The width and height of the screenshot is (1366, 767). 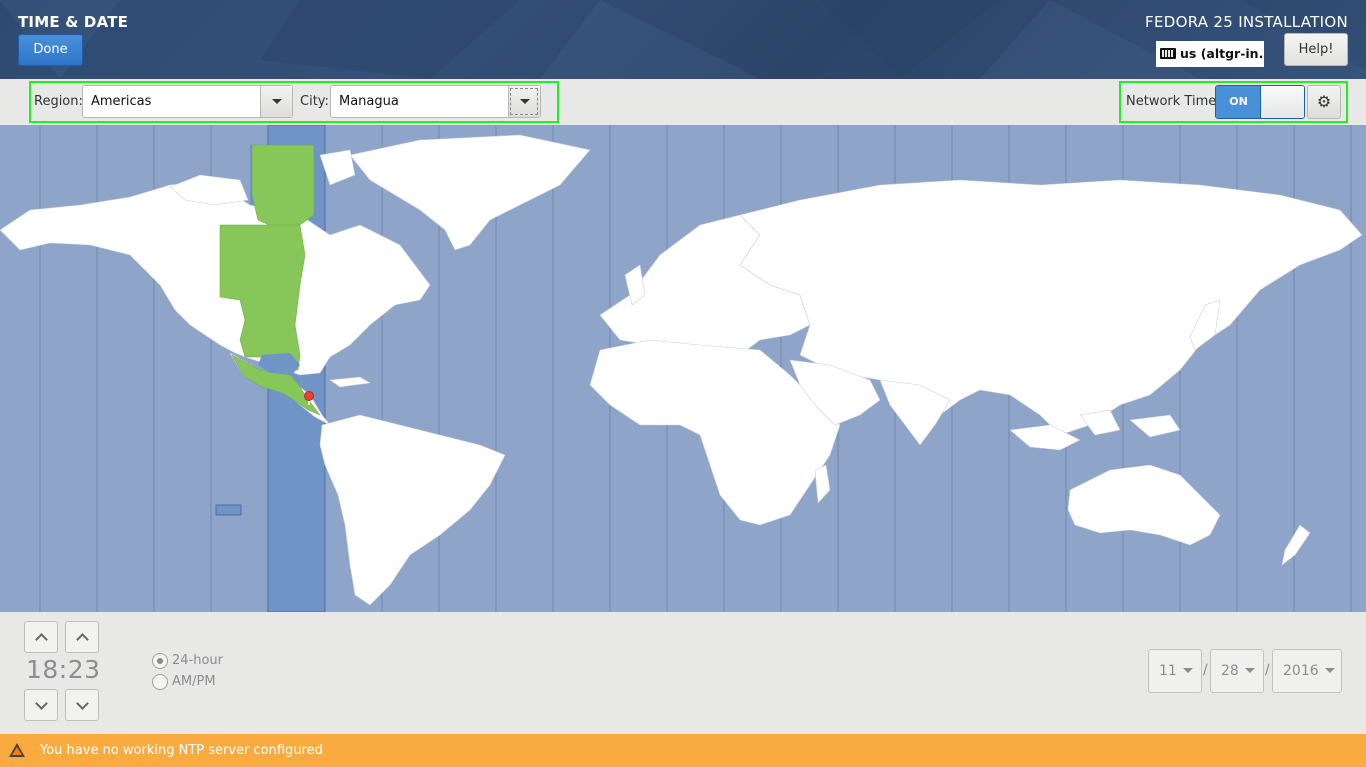 What do you see at coordinates (121, 101) in the screenshot?
I see `region-value: Americas` at bounding box center [121, 101].